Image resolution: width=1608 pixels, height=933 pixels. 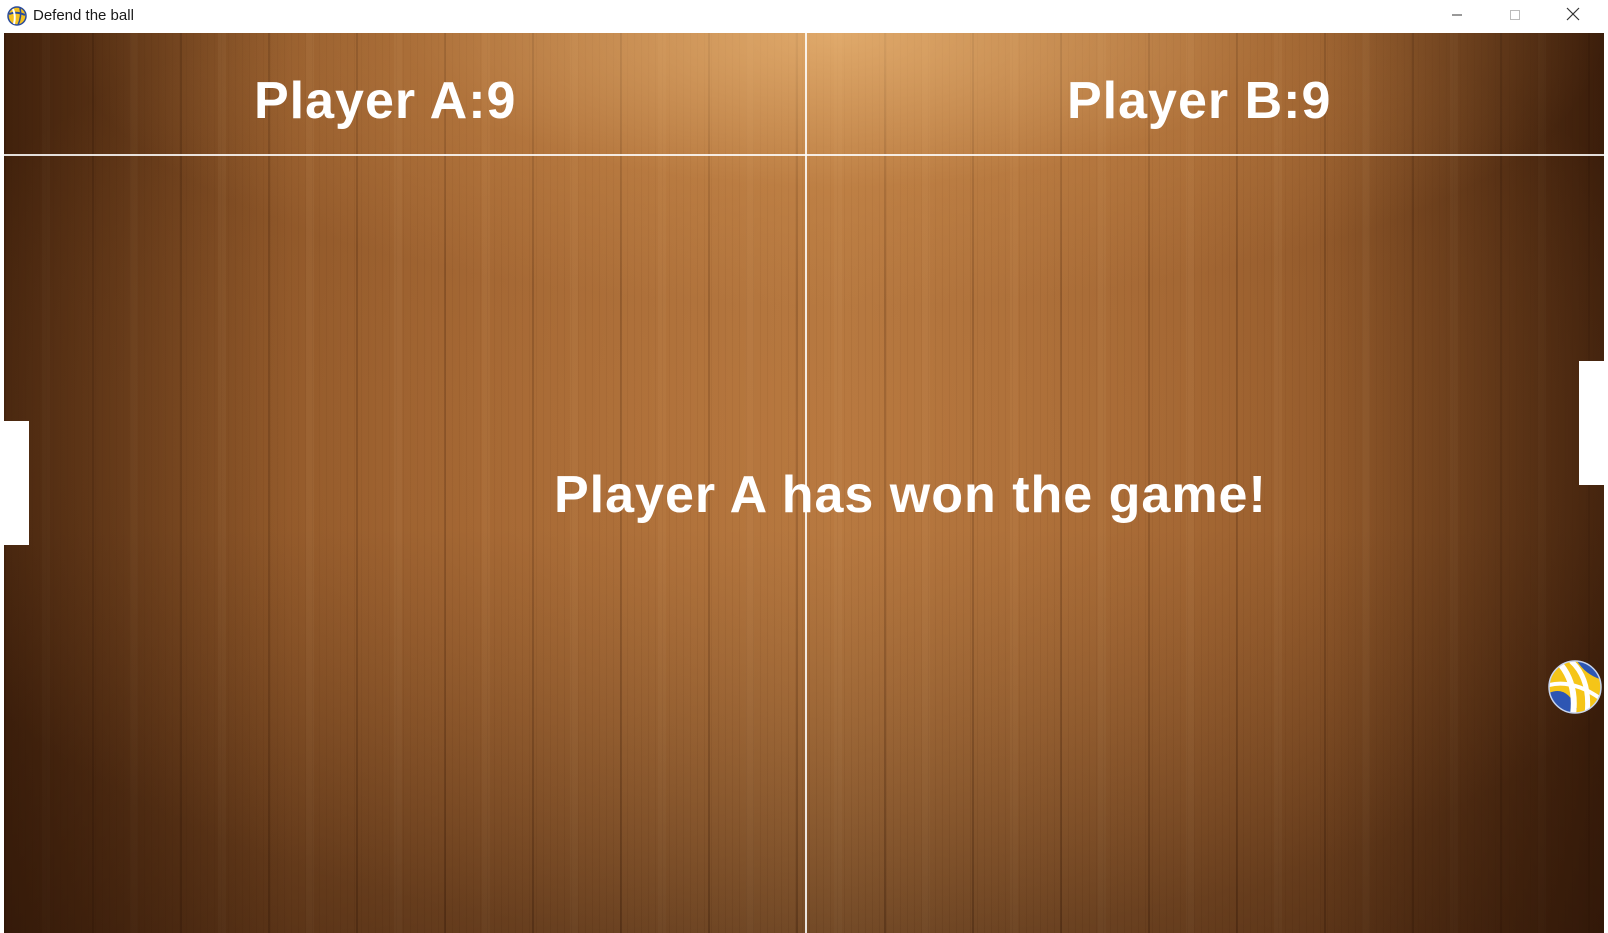 What do you see at coordinates (16, 483) in the screenshot?
I see `player-a-paddle` at bounding box center [16, 483].